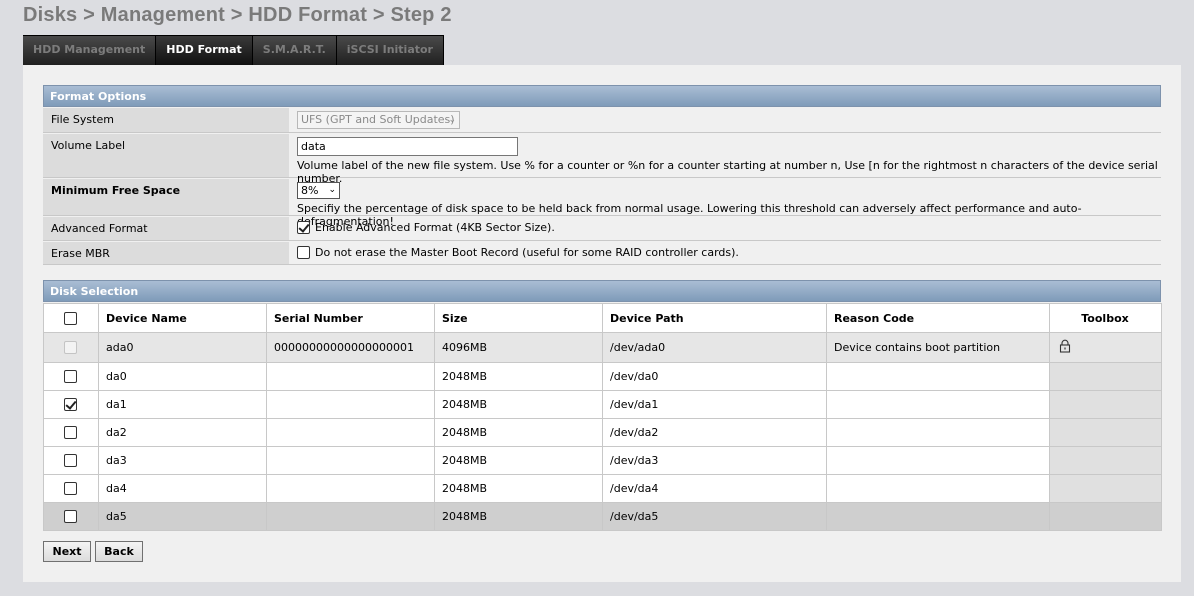  Describe the element at coordinates (714, 376) in the screenshot. I see `device-path: /dev/da0` at that location.